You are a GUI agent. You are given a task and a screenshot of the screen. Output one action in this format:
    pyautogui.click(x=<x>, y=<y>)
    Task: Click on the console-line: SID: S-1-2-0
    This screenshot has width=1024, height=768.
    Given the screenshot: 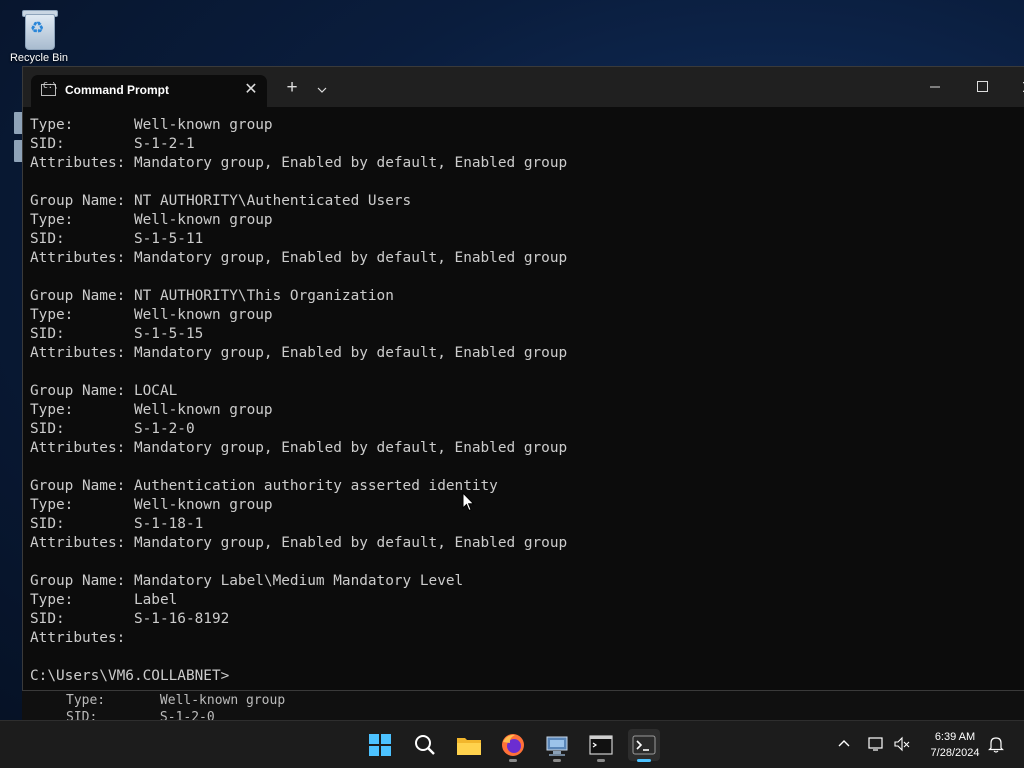 What is the action you would take?
    pyautogui.click(x=112, y=429)
    